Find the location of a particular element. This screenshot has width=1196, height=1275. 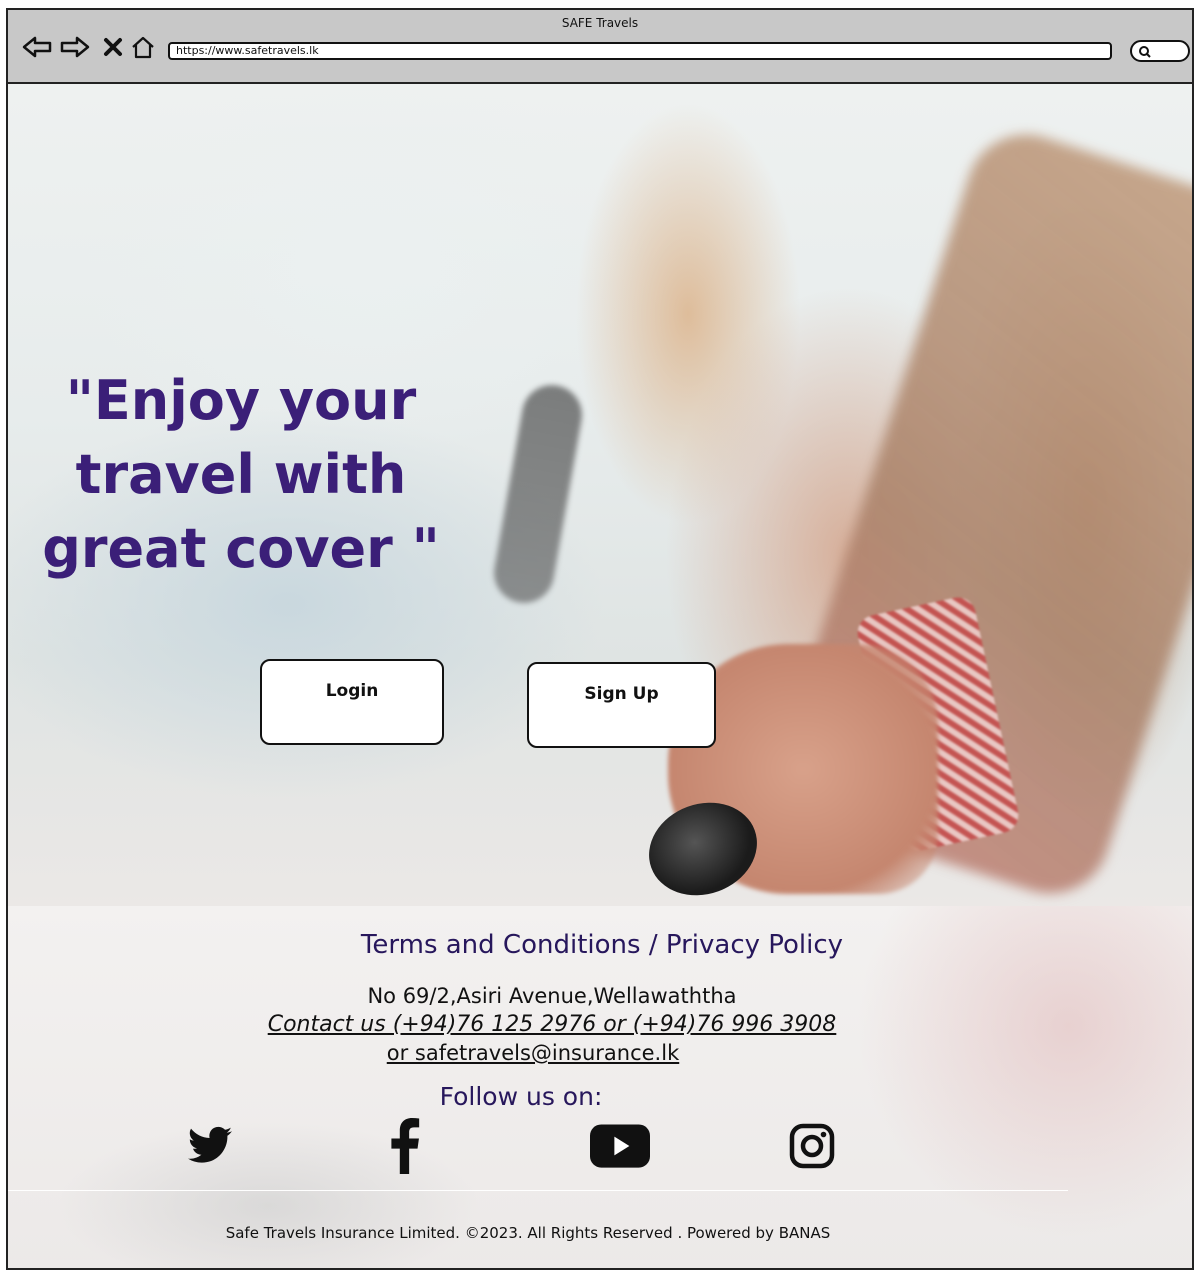

address-text: No 69/2,Asiri Avenue,Wellawaththa is located at coordinates (552, 996).